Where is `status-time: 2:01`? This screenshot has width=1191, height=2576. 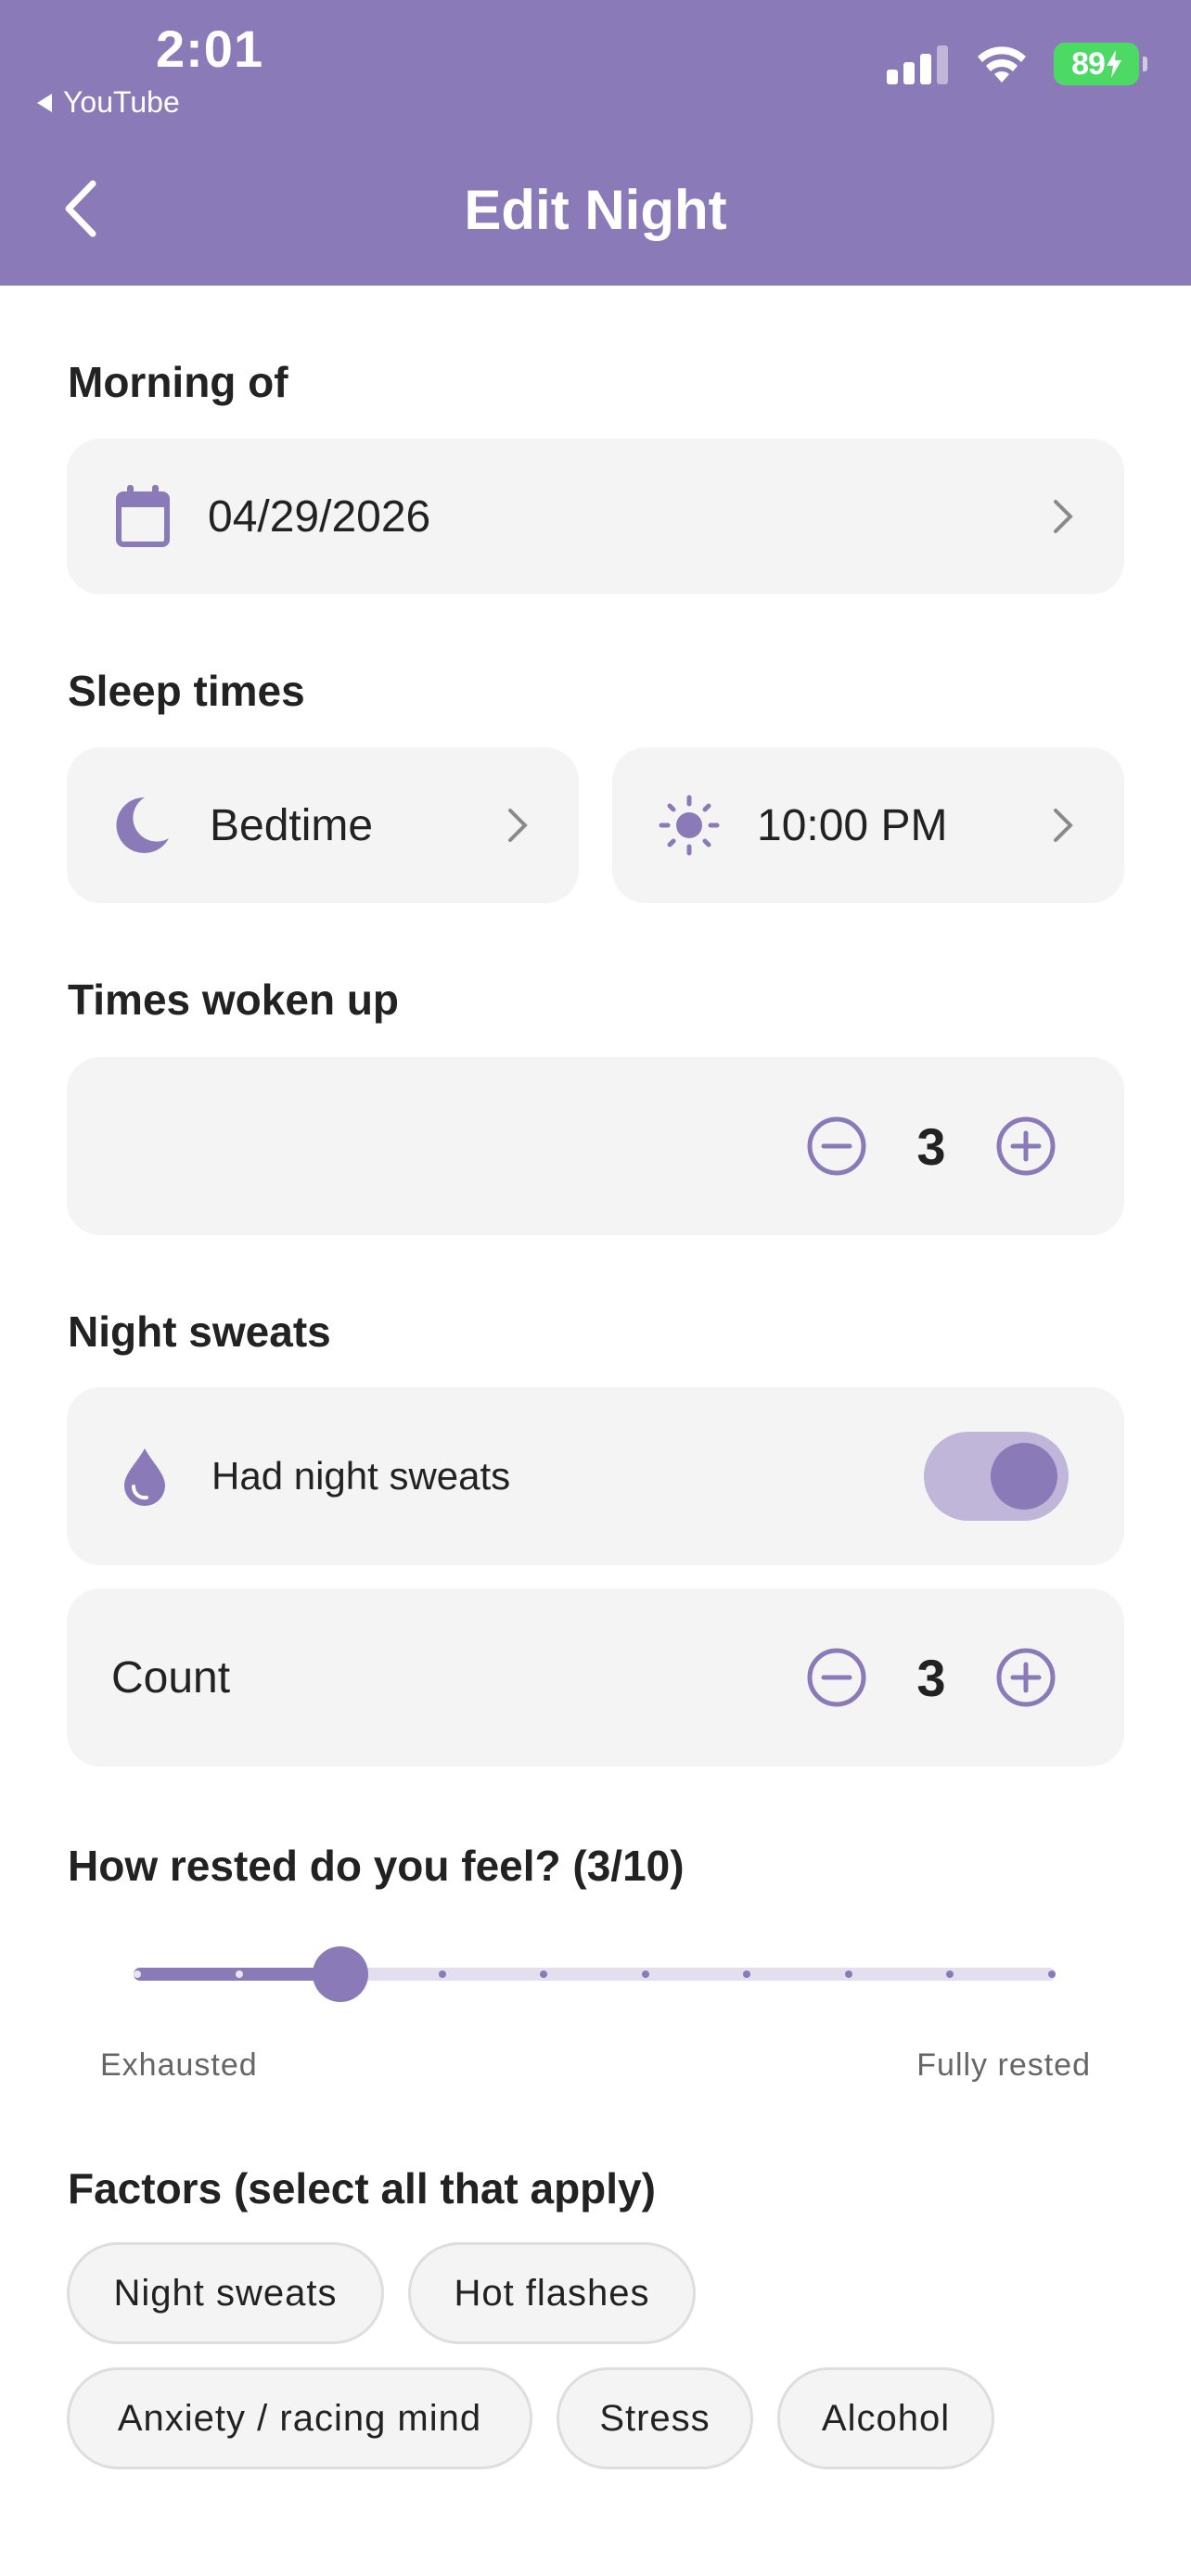
status-time: 2:01 is located at coordinates (210, 48).